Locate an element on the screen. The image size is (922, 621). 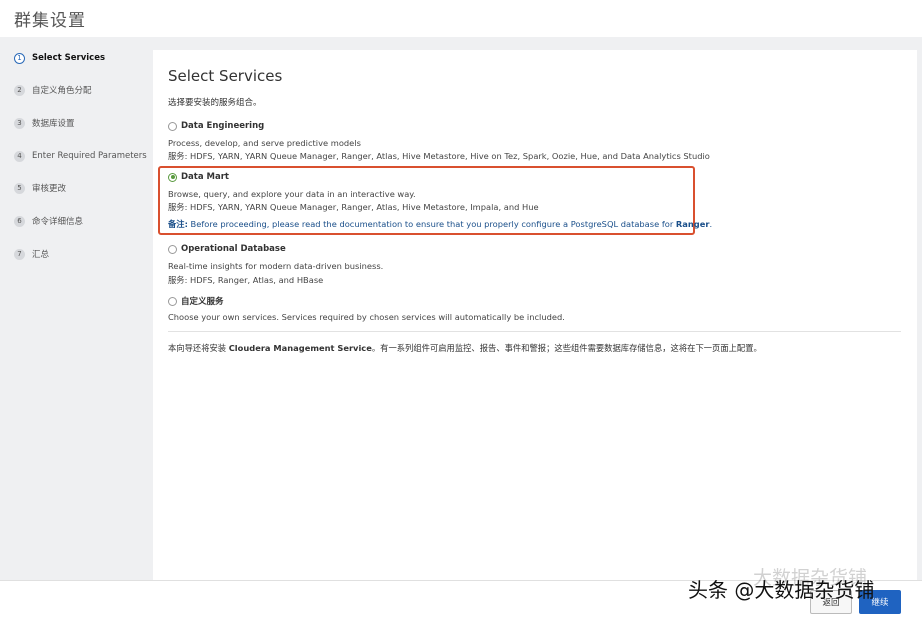
note-end: . is located at coordinates (711, 224).